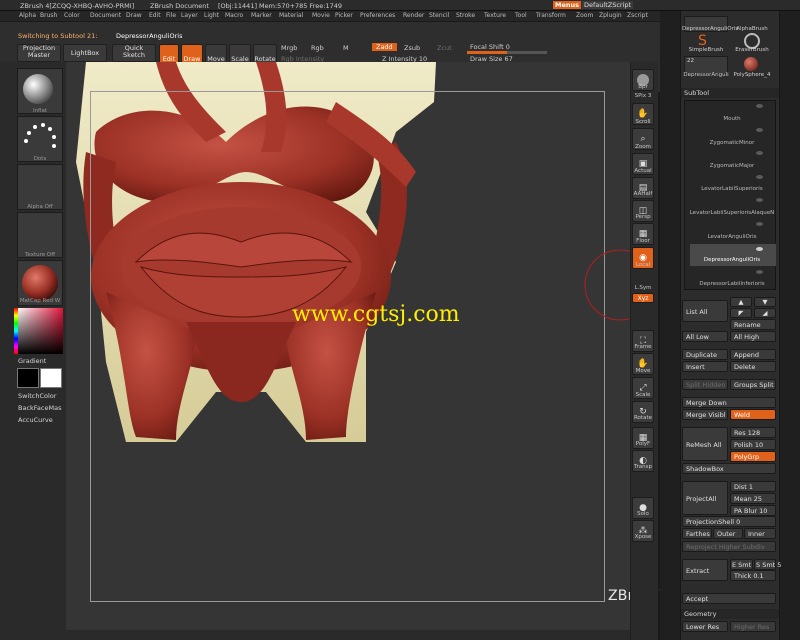  What do you see at coordinates (753, 432) in the screenshot?
I see `res-slider: Res 128` at bounding box center [753, 432].